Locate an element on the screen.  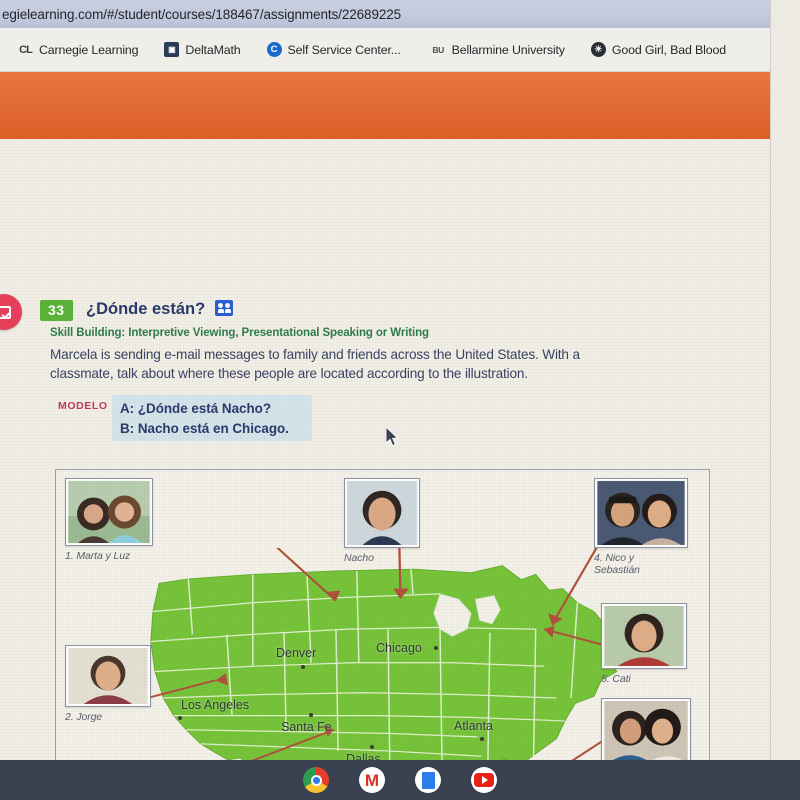
checkmark-icon is located at coordinates (5, 312).